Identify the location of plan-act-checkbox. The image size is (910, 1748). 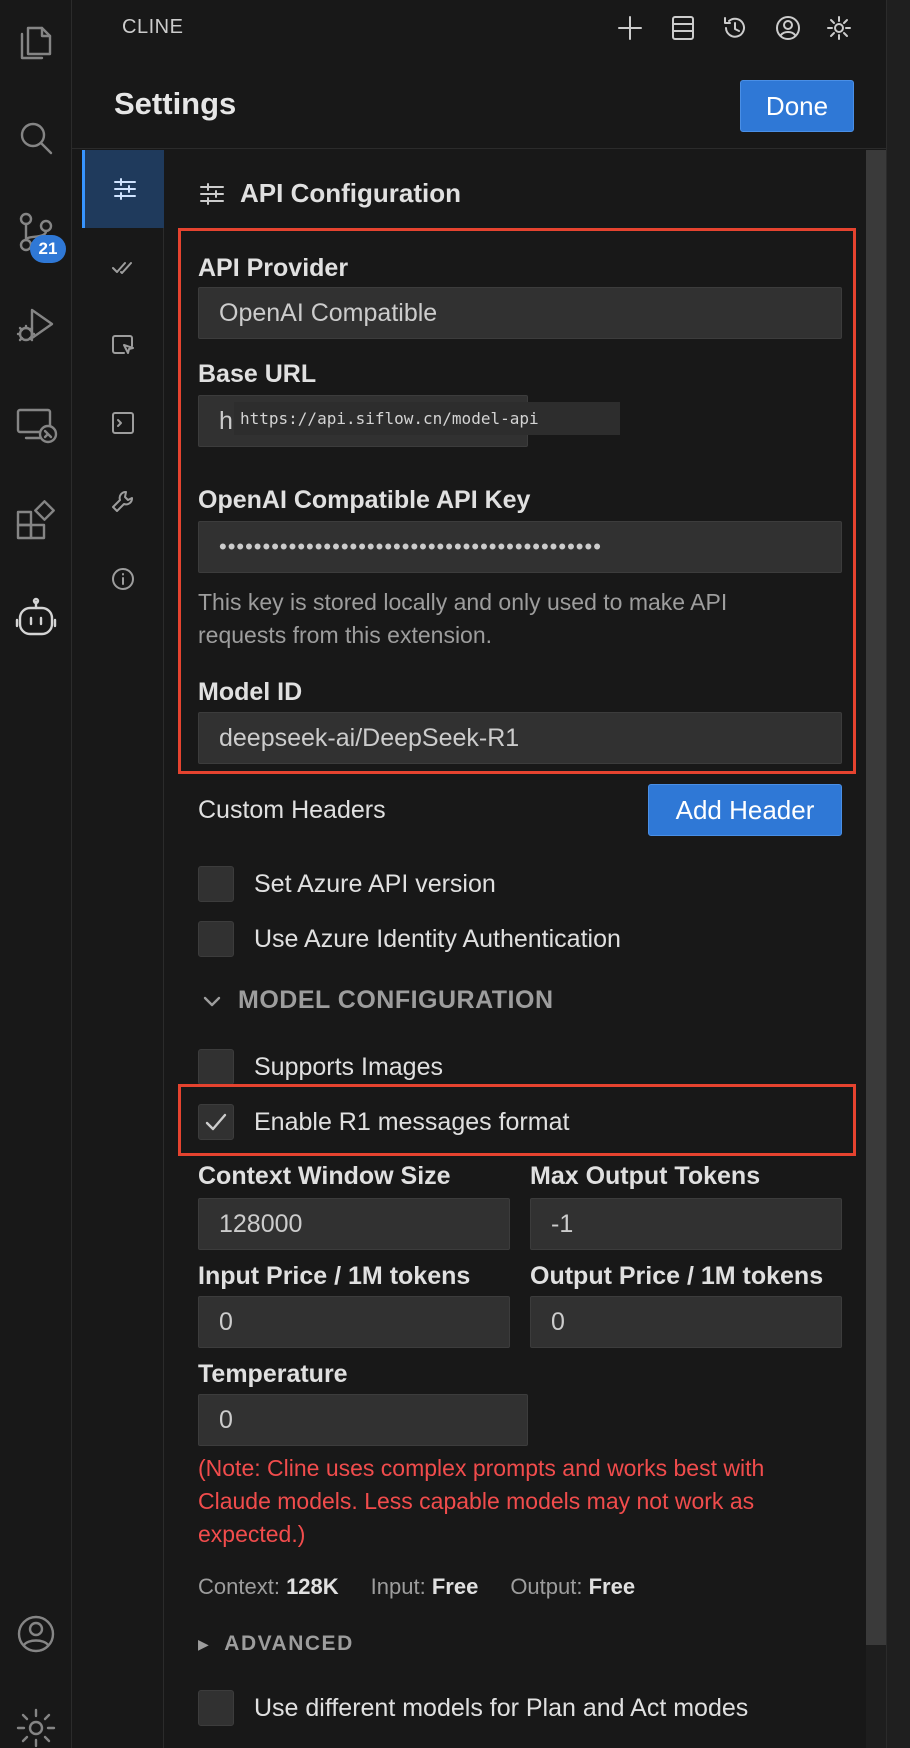
(216, 1708).